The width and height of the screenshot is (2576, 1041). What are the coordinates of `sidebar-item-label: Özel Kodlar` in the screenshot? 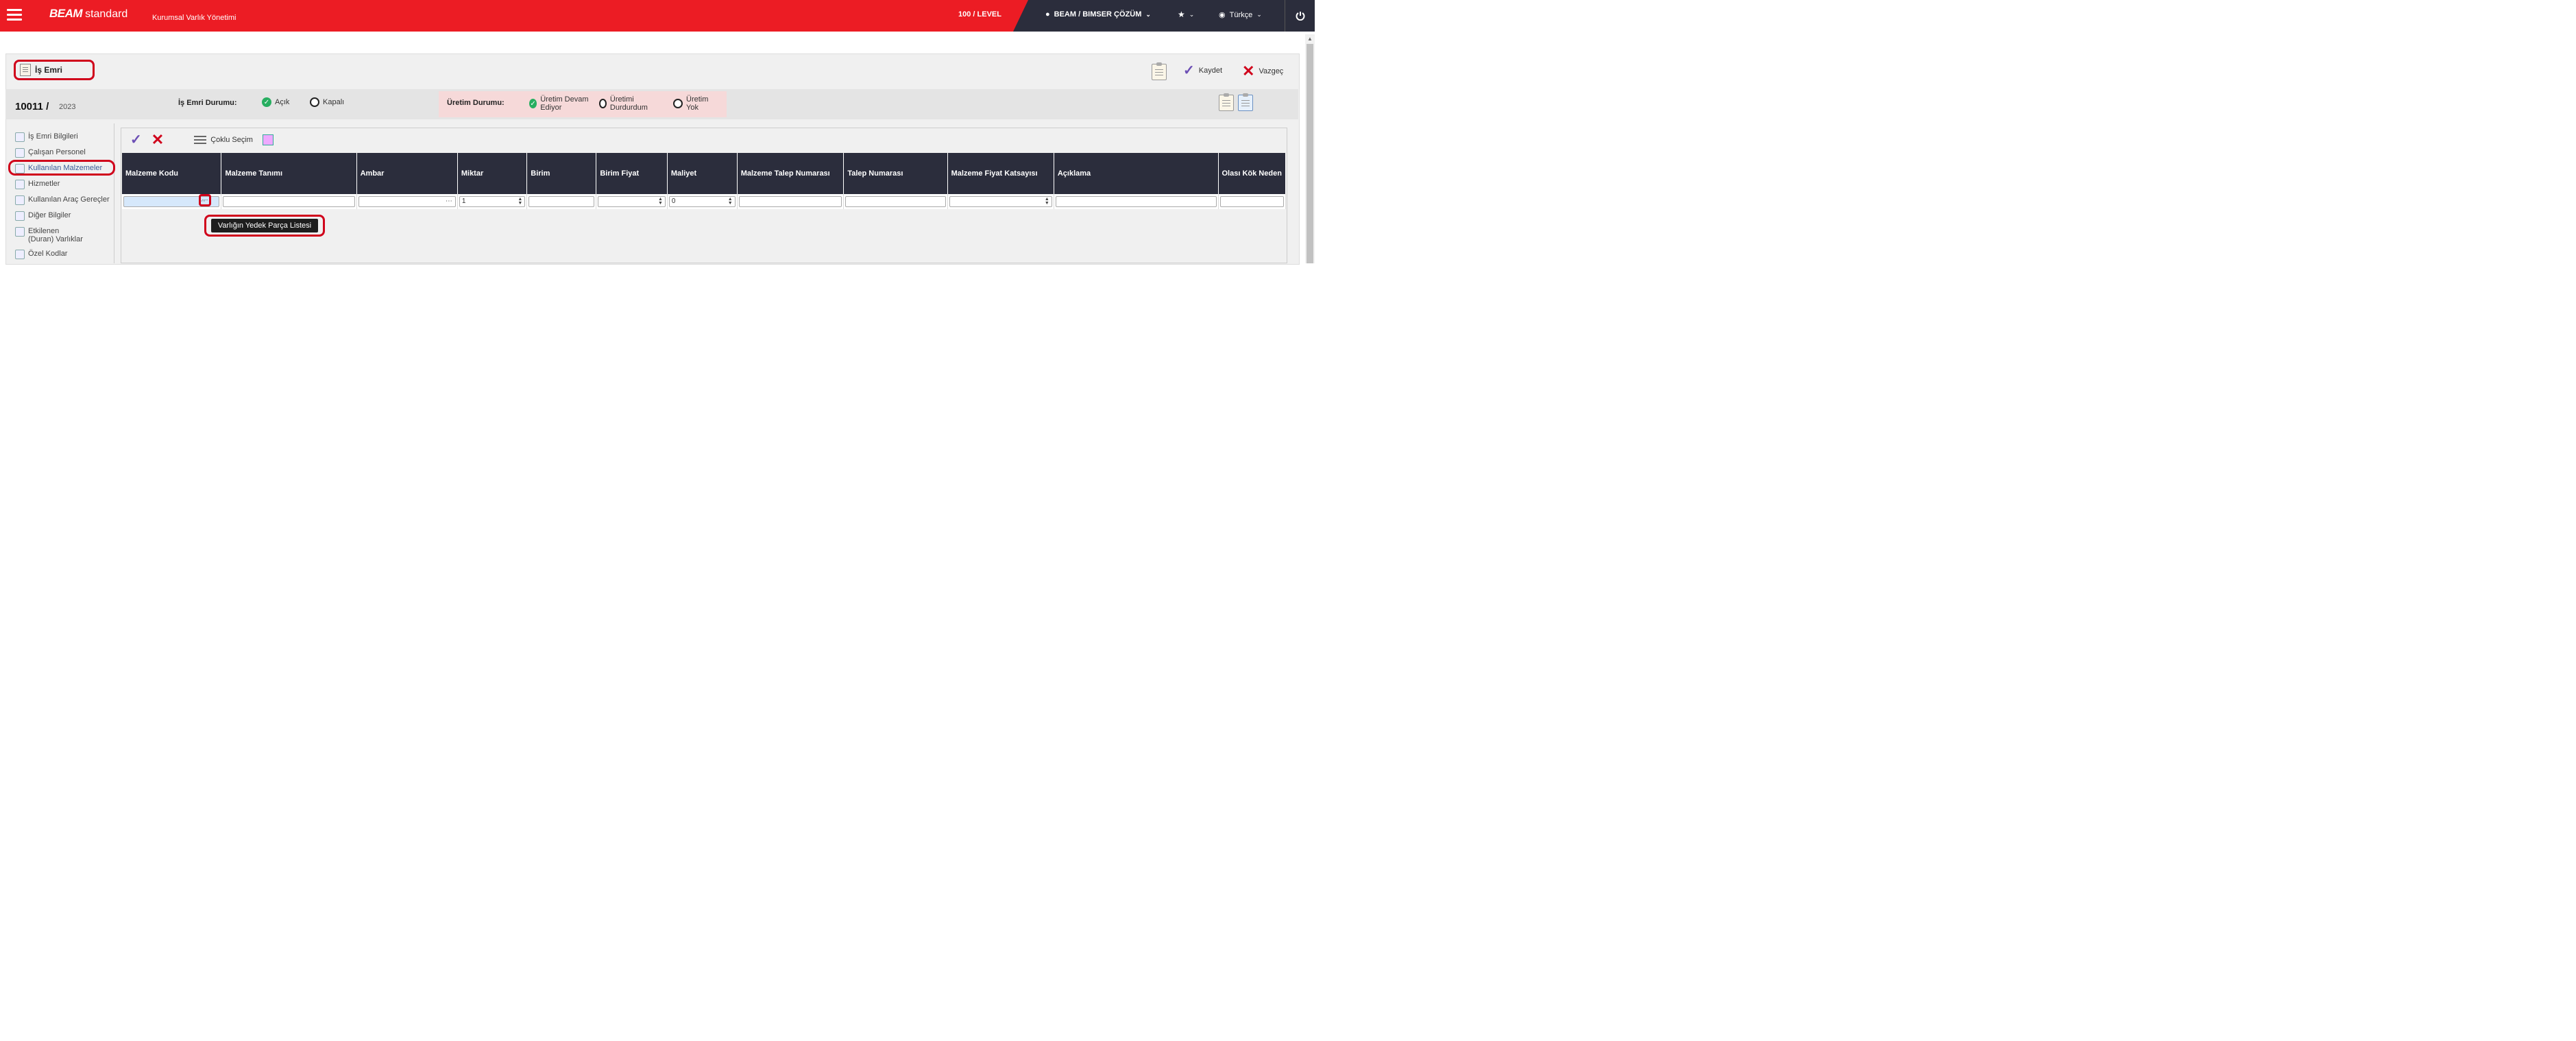 It's located at (48, 254).